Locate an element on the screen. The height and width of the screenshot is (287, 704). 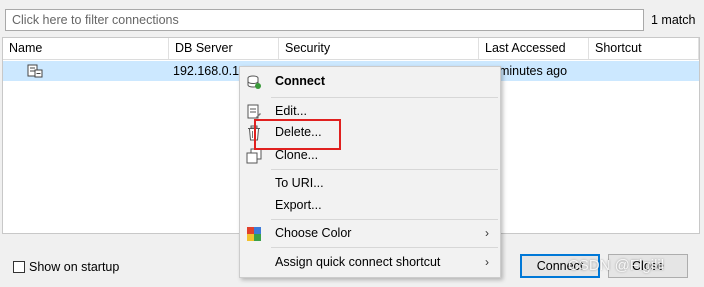
menu-item-assign-shortcut: Assign quick connect shortcut › is located at coordinates (370, 262).